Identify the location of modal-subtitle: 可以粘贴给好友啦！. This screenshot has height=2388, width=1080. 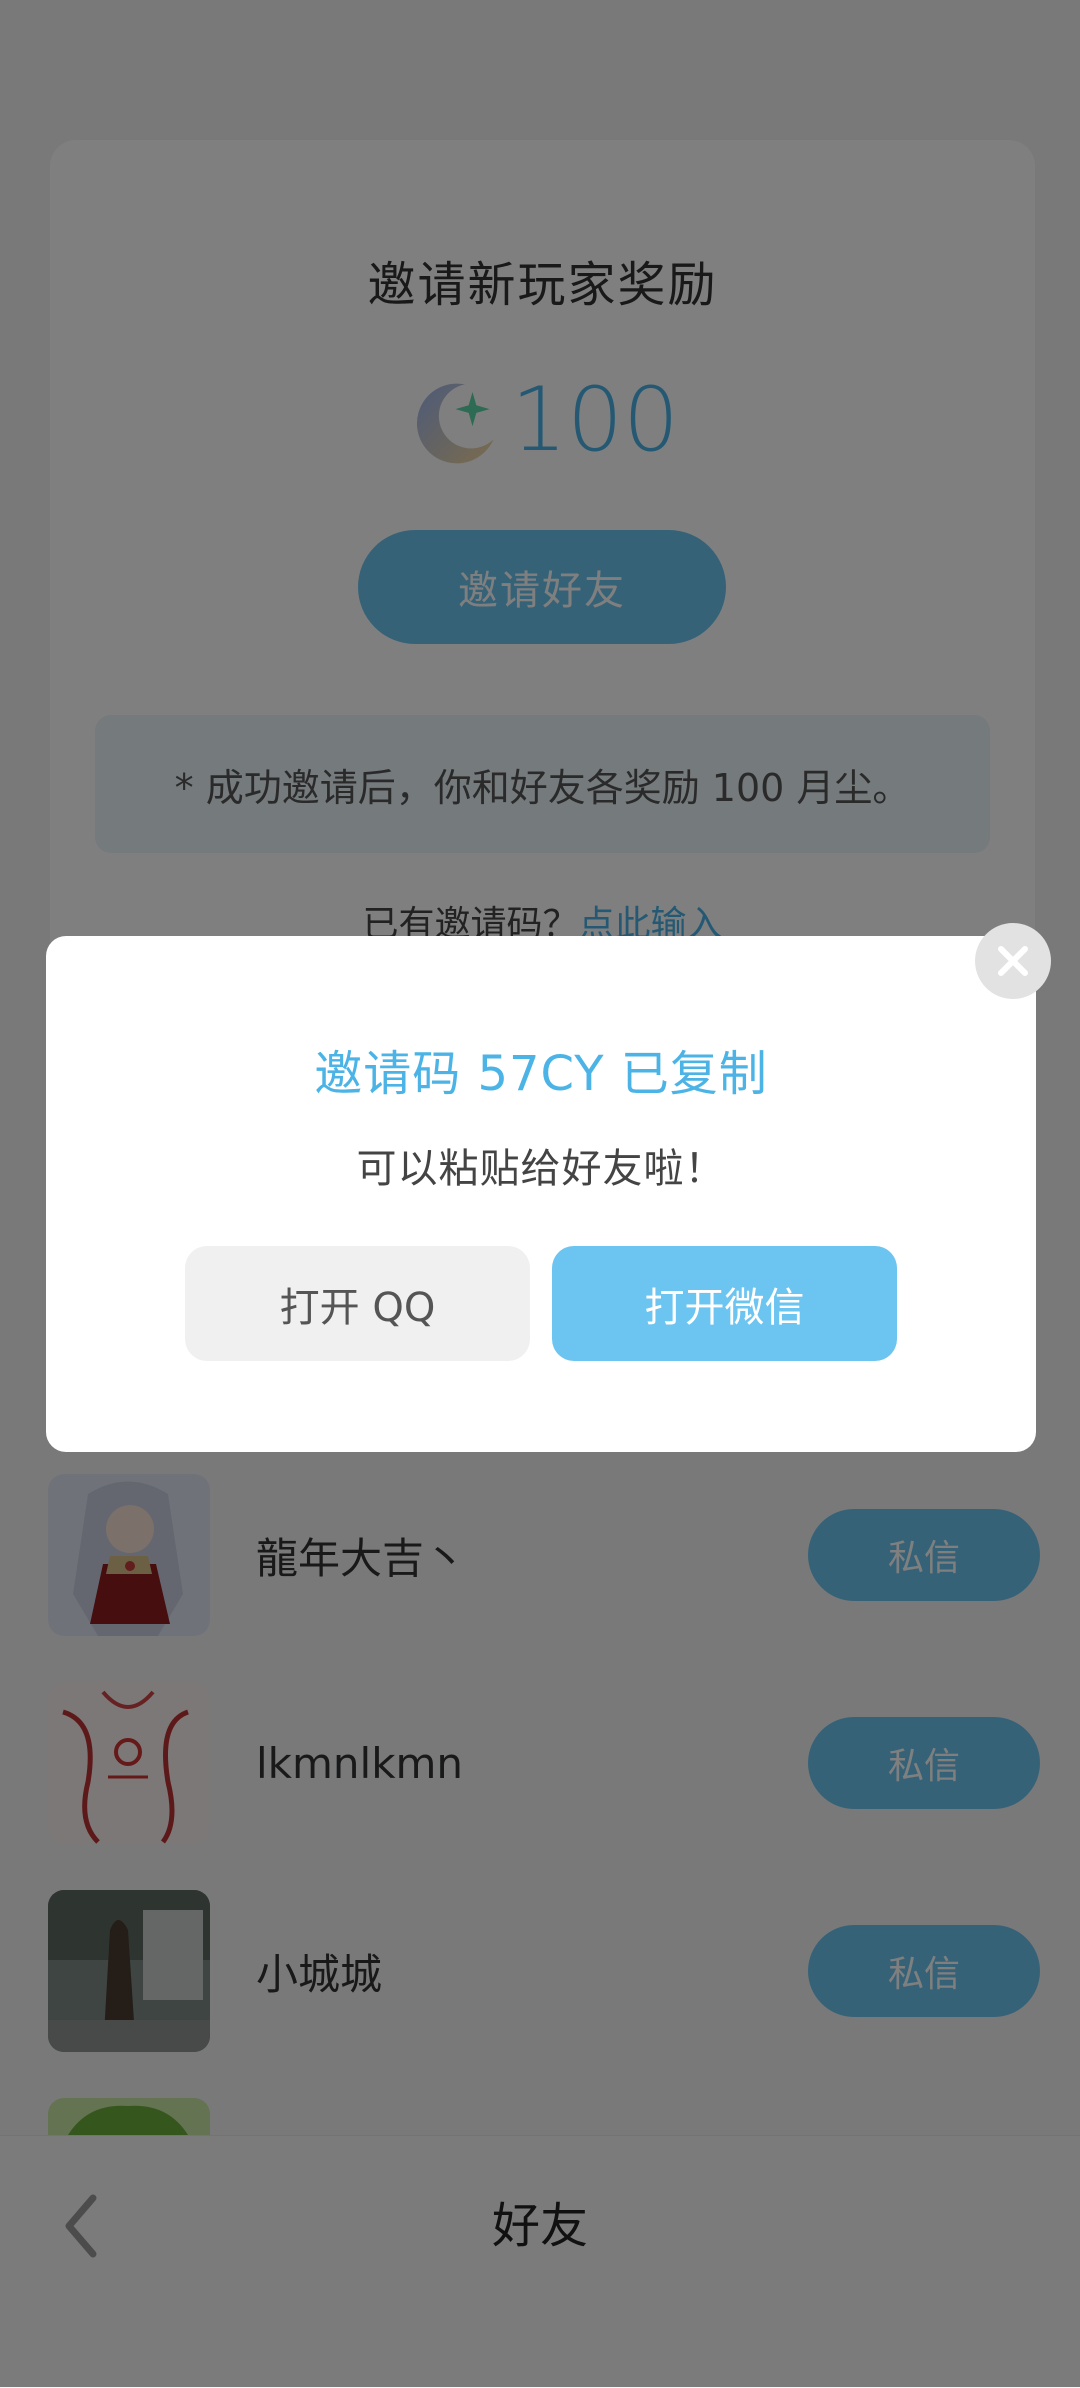
(541, 1169).